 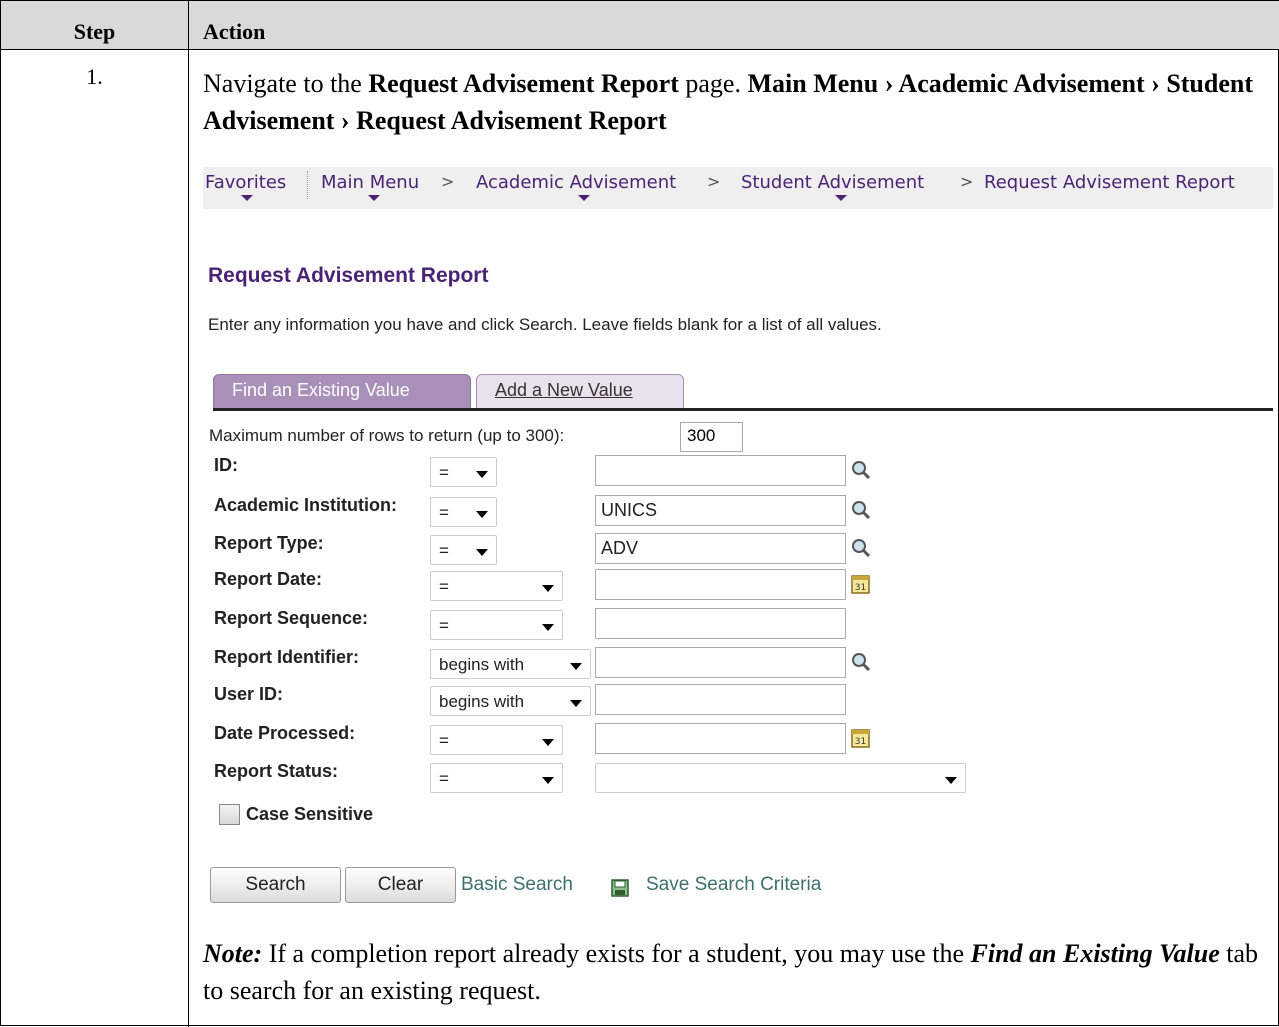 What do you see at coordinates (249, 694) in the screenshot?
I see `field-label: User ID:` at bounding box center [249, 694].